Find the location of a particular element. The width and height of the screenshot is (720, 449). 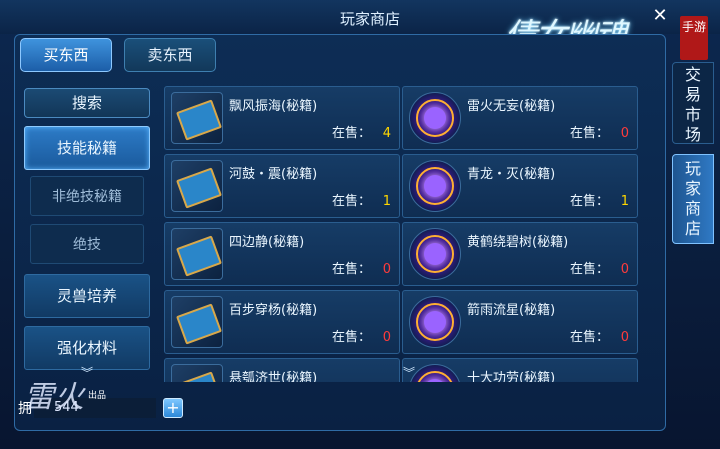

item-card: 百步穿杨(秘籍) 在售： 0 is located at coordinates (282, 322).